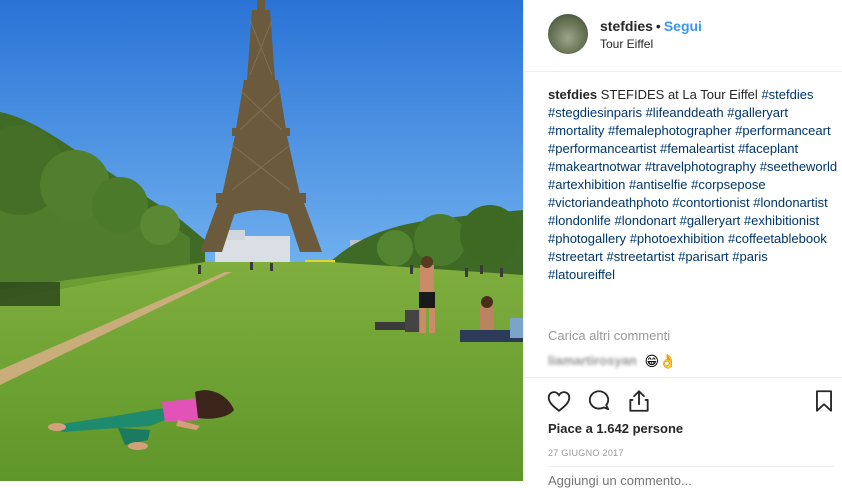 The width and height of the screenshot is (842, 488). Describe the element at coordinates (626, 44) in the screenshot. I see `location-link: Tour Eiffel` at that location.